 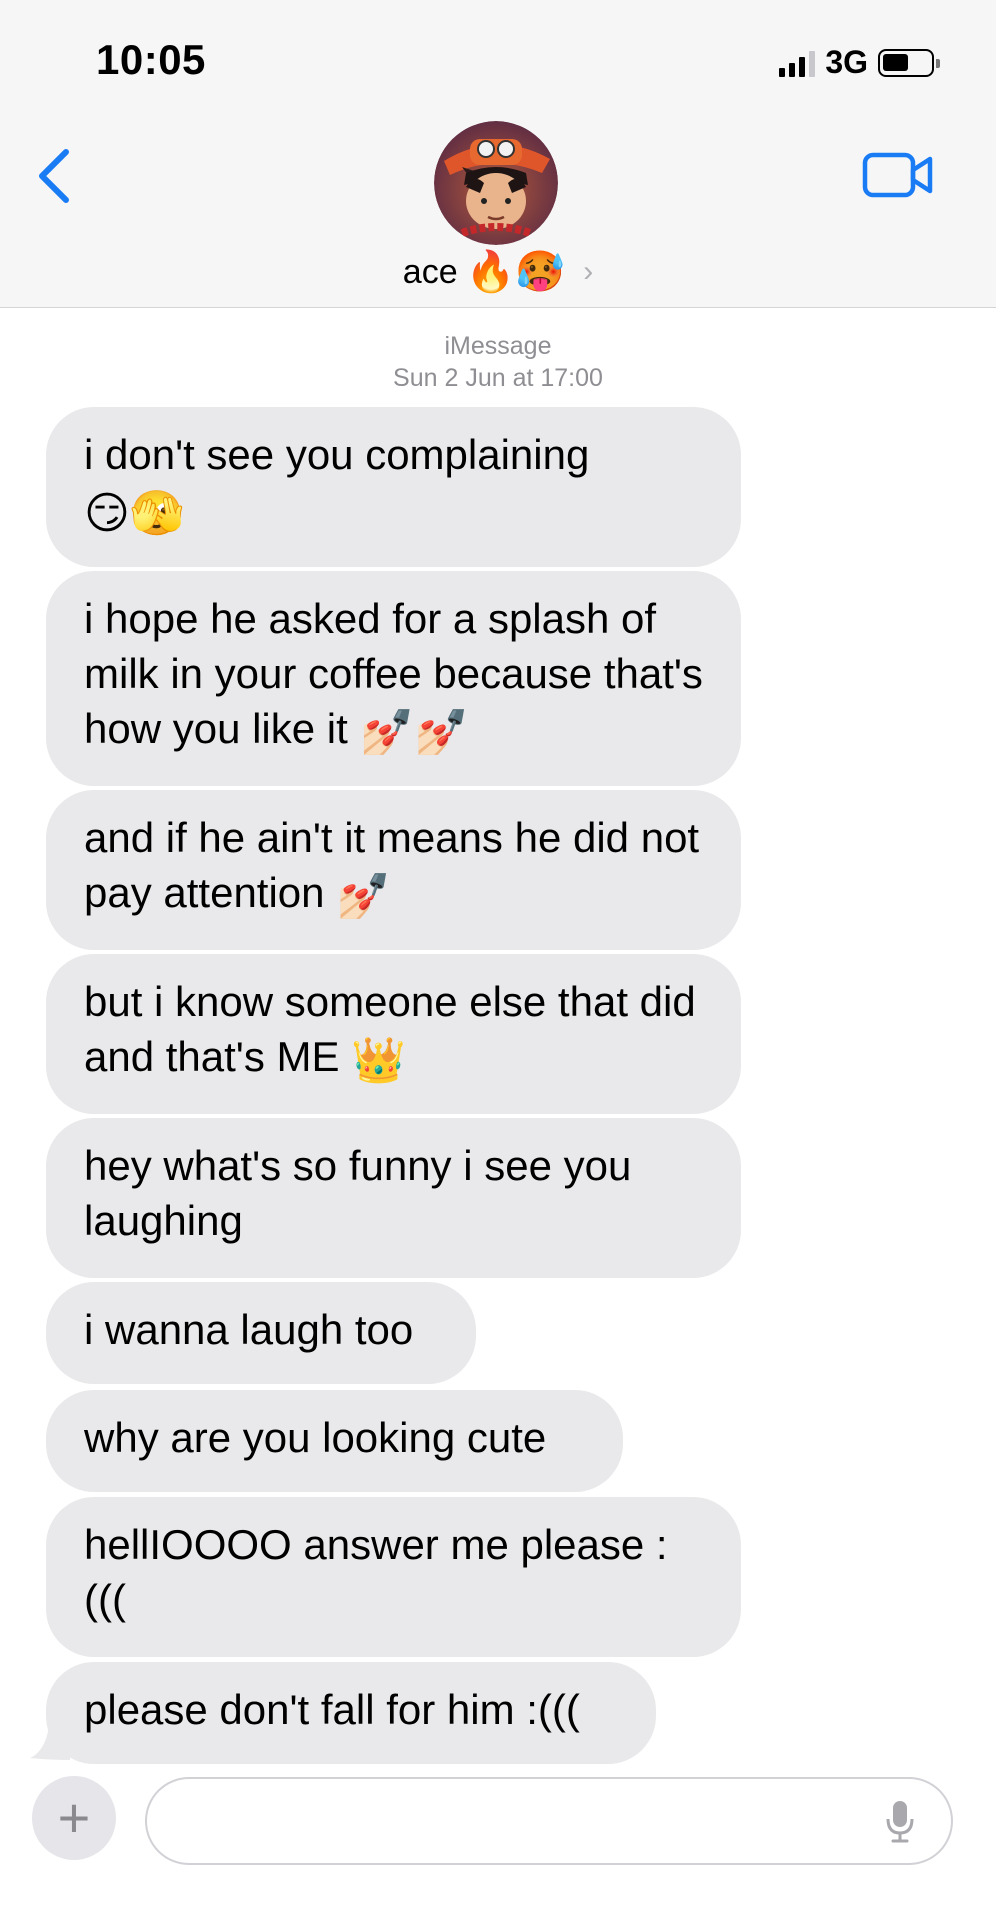 I want to click on microphone-icon, so click(x=900, y=1821).